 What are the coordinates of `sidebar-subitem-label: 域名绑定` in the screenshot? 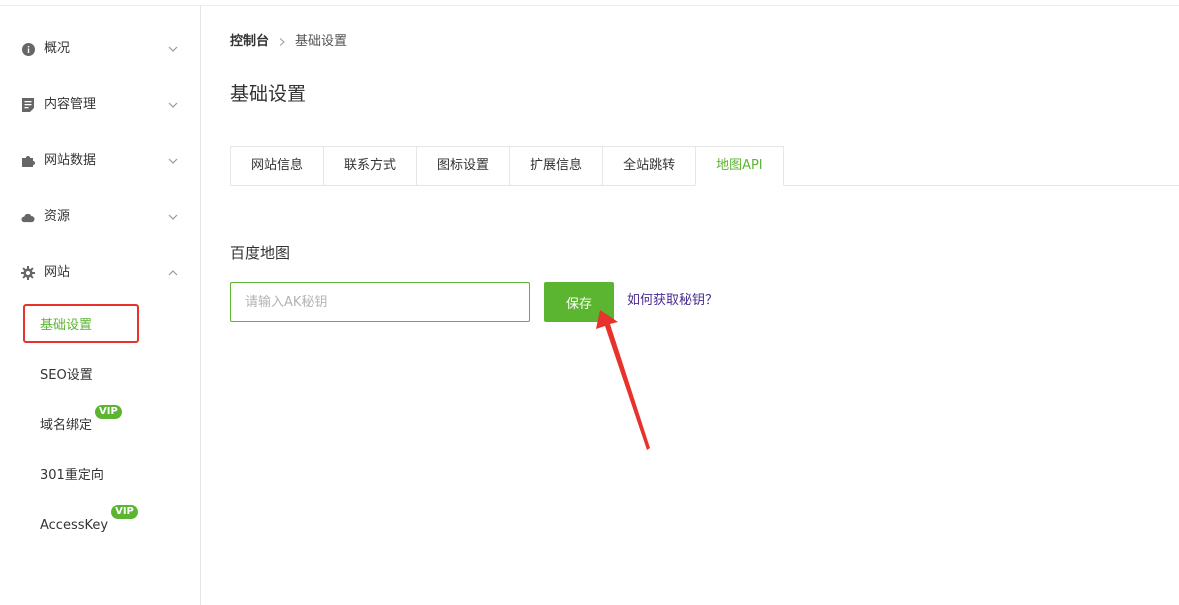 It's located at (66, 425).